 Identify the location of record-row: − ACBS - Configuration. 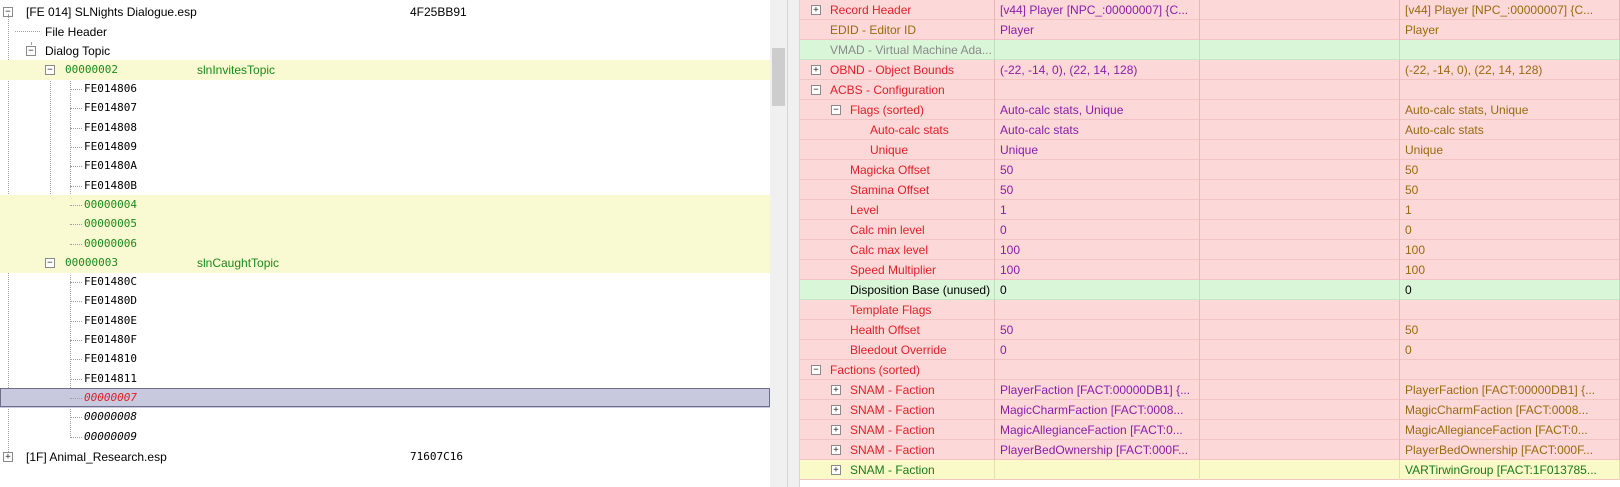
(1210, 90).